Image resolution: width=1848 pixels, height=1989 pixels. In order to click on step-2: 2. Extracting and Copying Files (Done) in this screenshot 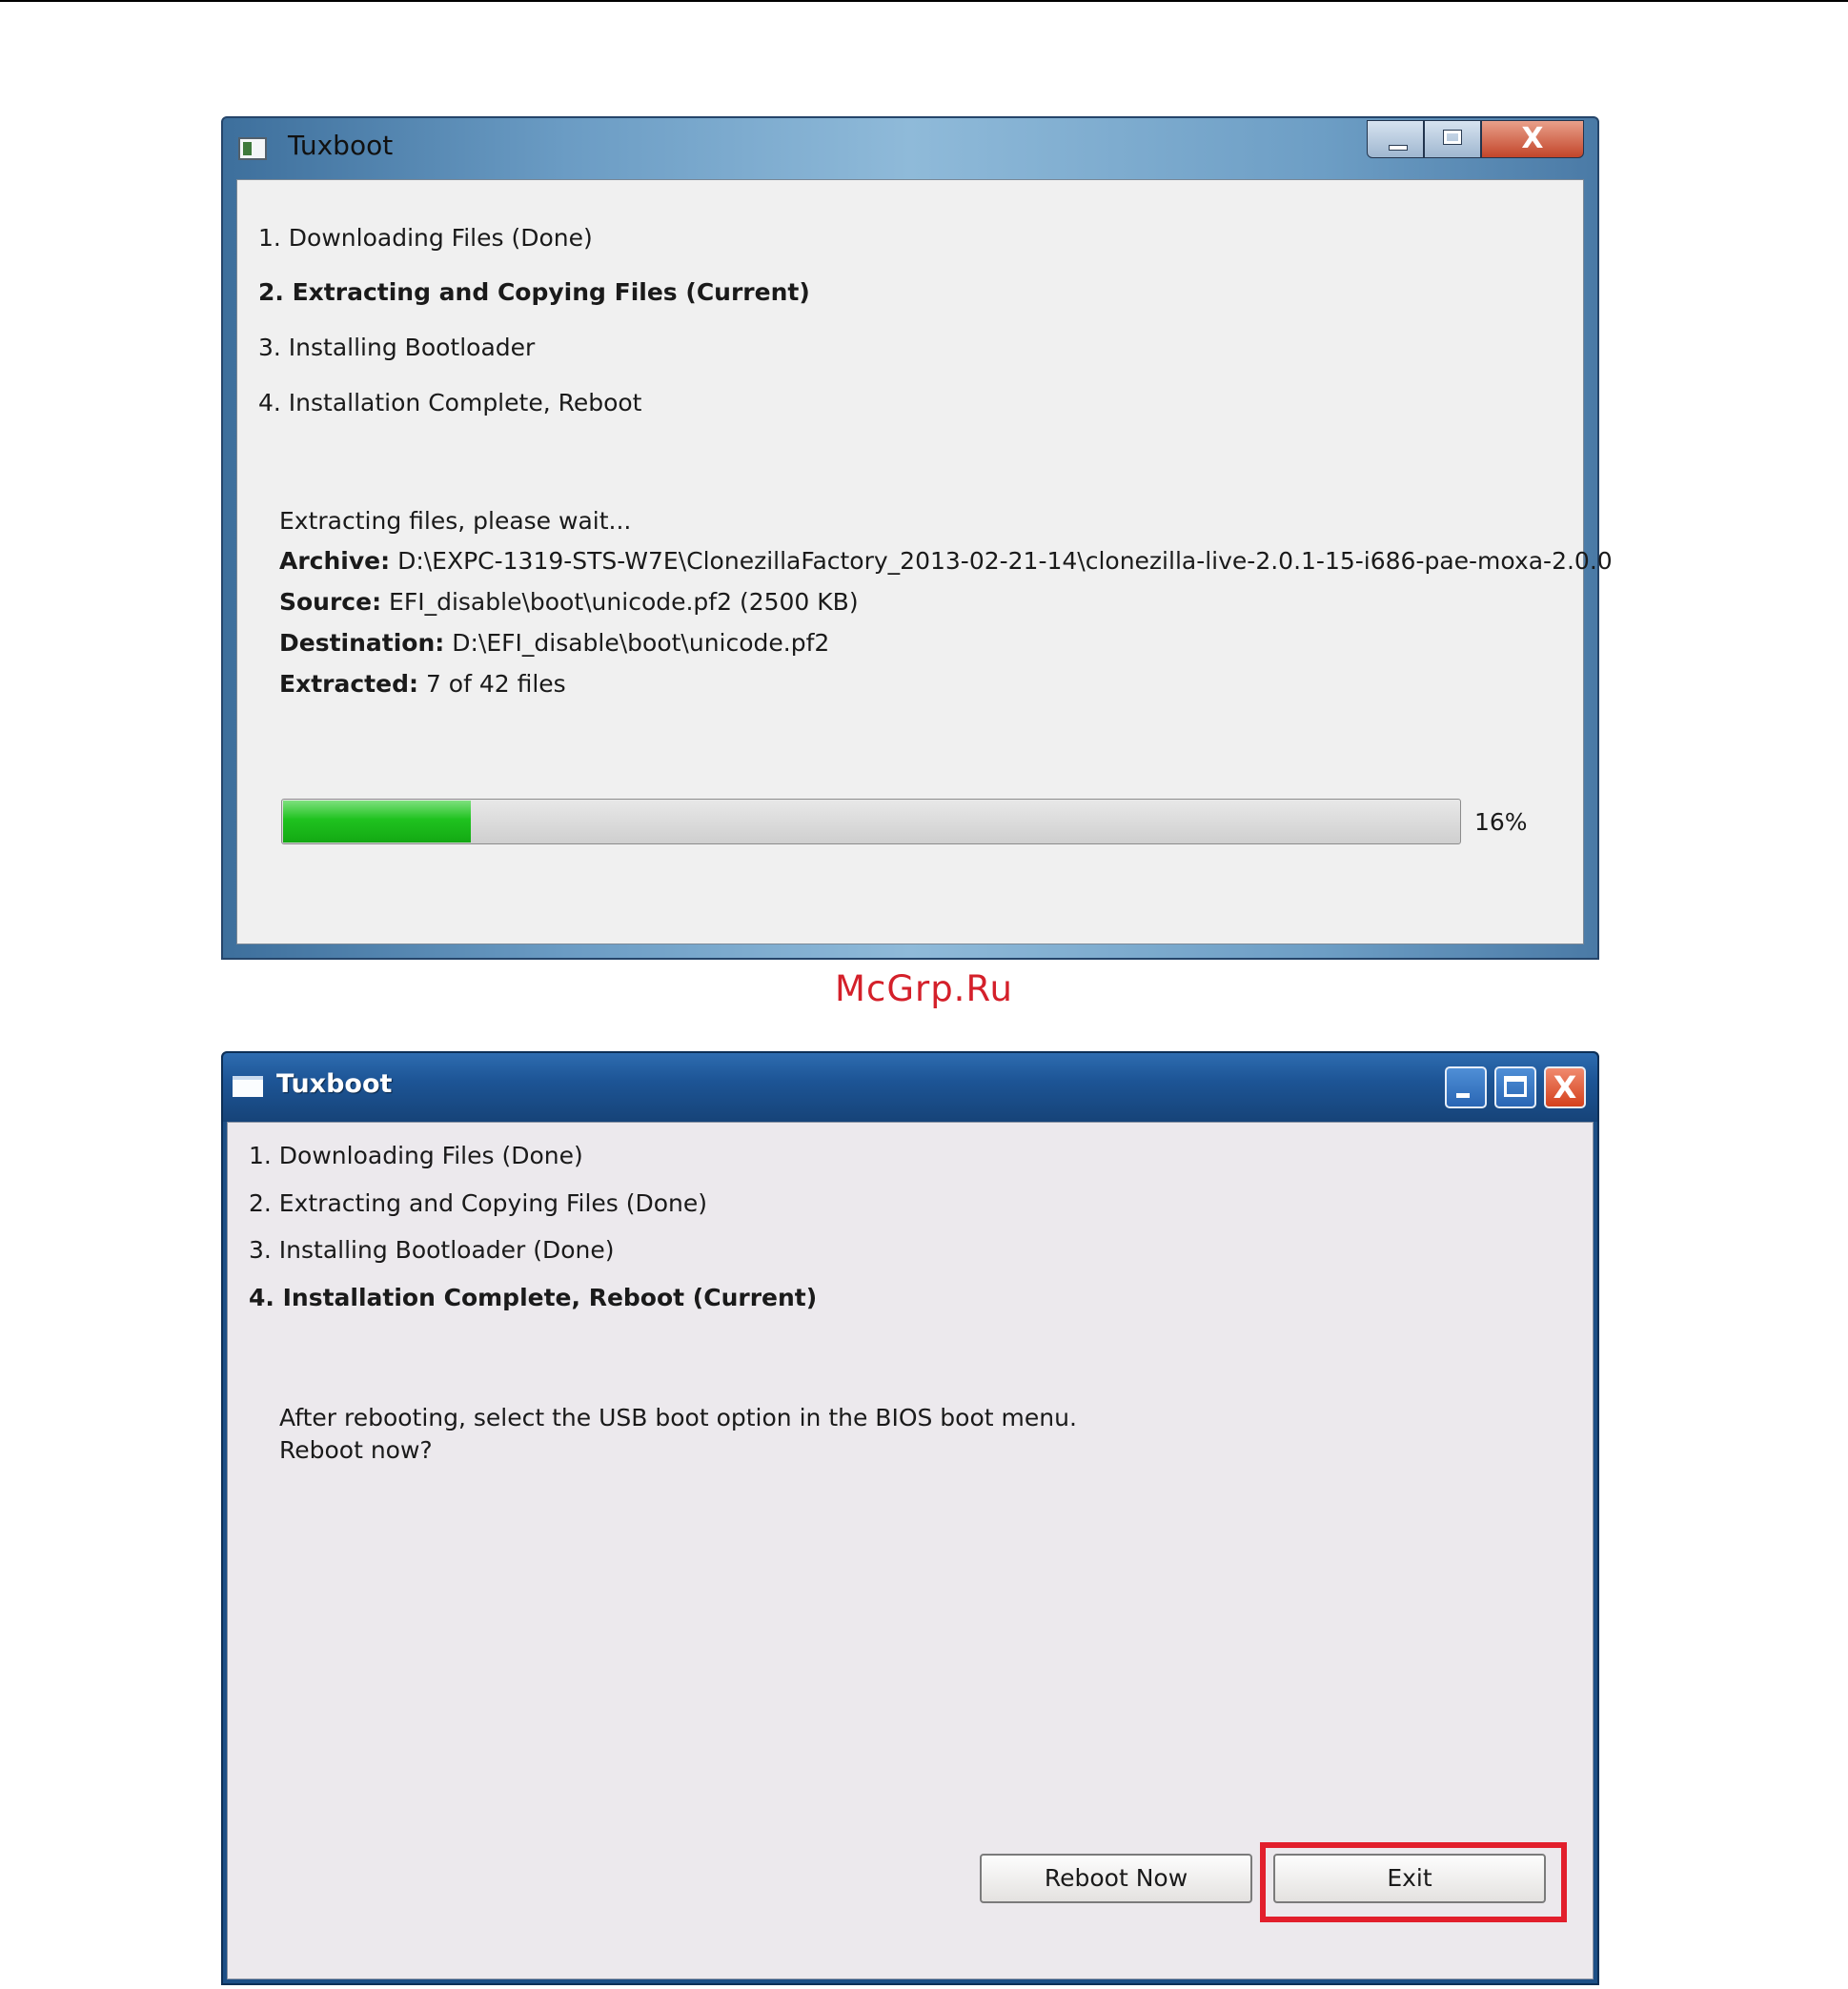, I will do `click(479, 1203)`.